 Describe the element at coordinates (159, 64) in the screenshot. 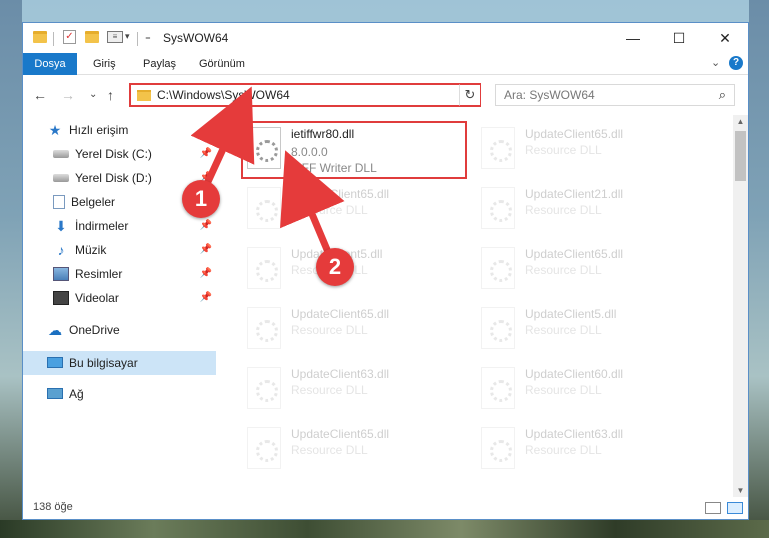

I see `tab-share: Paylaş` at that location.